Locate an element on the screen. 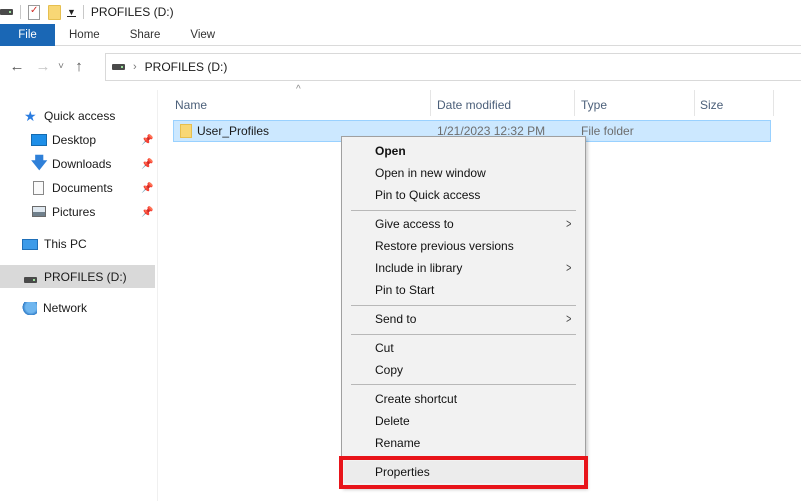  menu-item-give-access-to: Give access to > is located at coordinates (463, 224).